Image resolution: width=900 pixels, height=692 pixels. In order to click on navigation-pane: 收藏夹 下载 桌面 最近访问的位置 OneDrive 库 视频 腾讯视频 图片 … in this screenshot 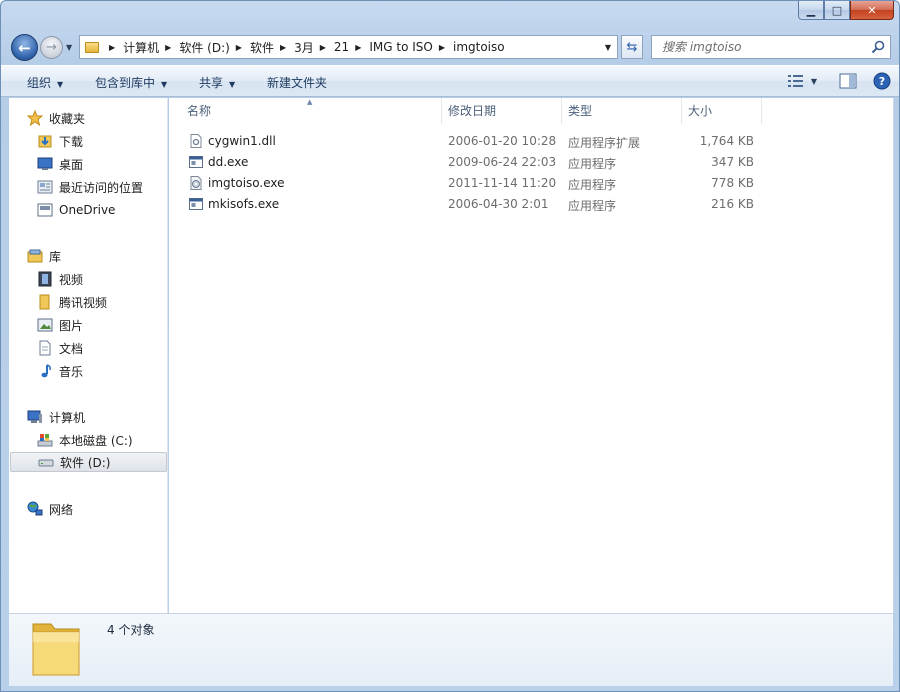, I will do `click(88, 355)`.